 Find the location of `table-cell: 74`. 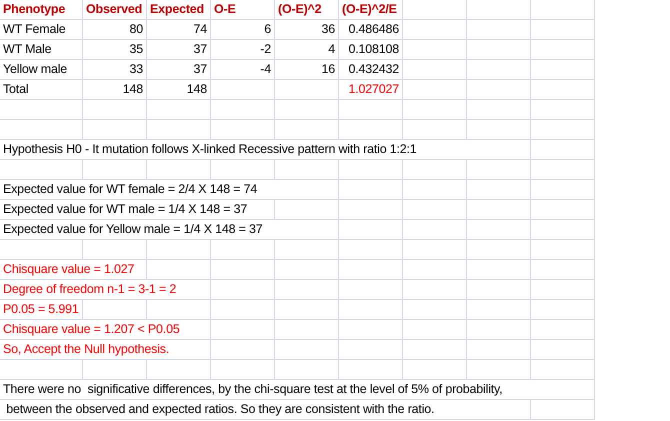

table-cell: 74 is located at coordinates (179, 30).